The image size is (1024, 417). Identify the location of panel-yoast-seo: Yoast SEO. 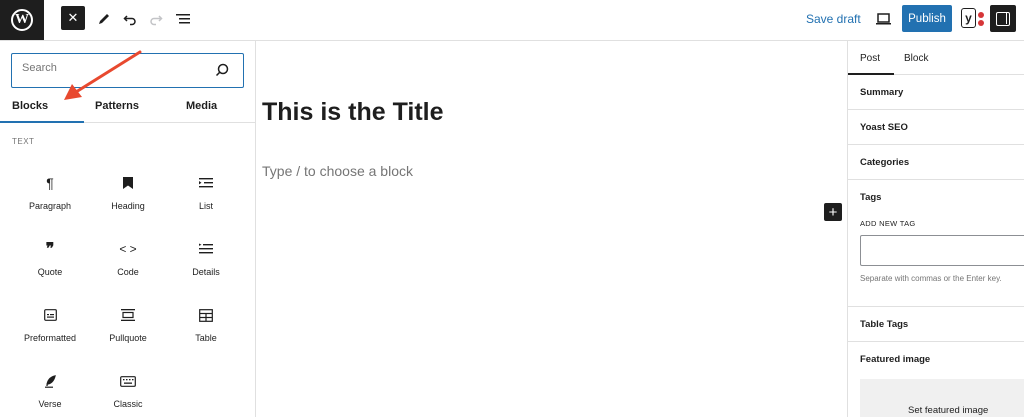
(936, 127).